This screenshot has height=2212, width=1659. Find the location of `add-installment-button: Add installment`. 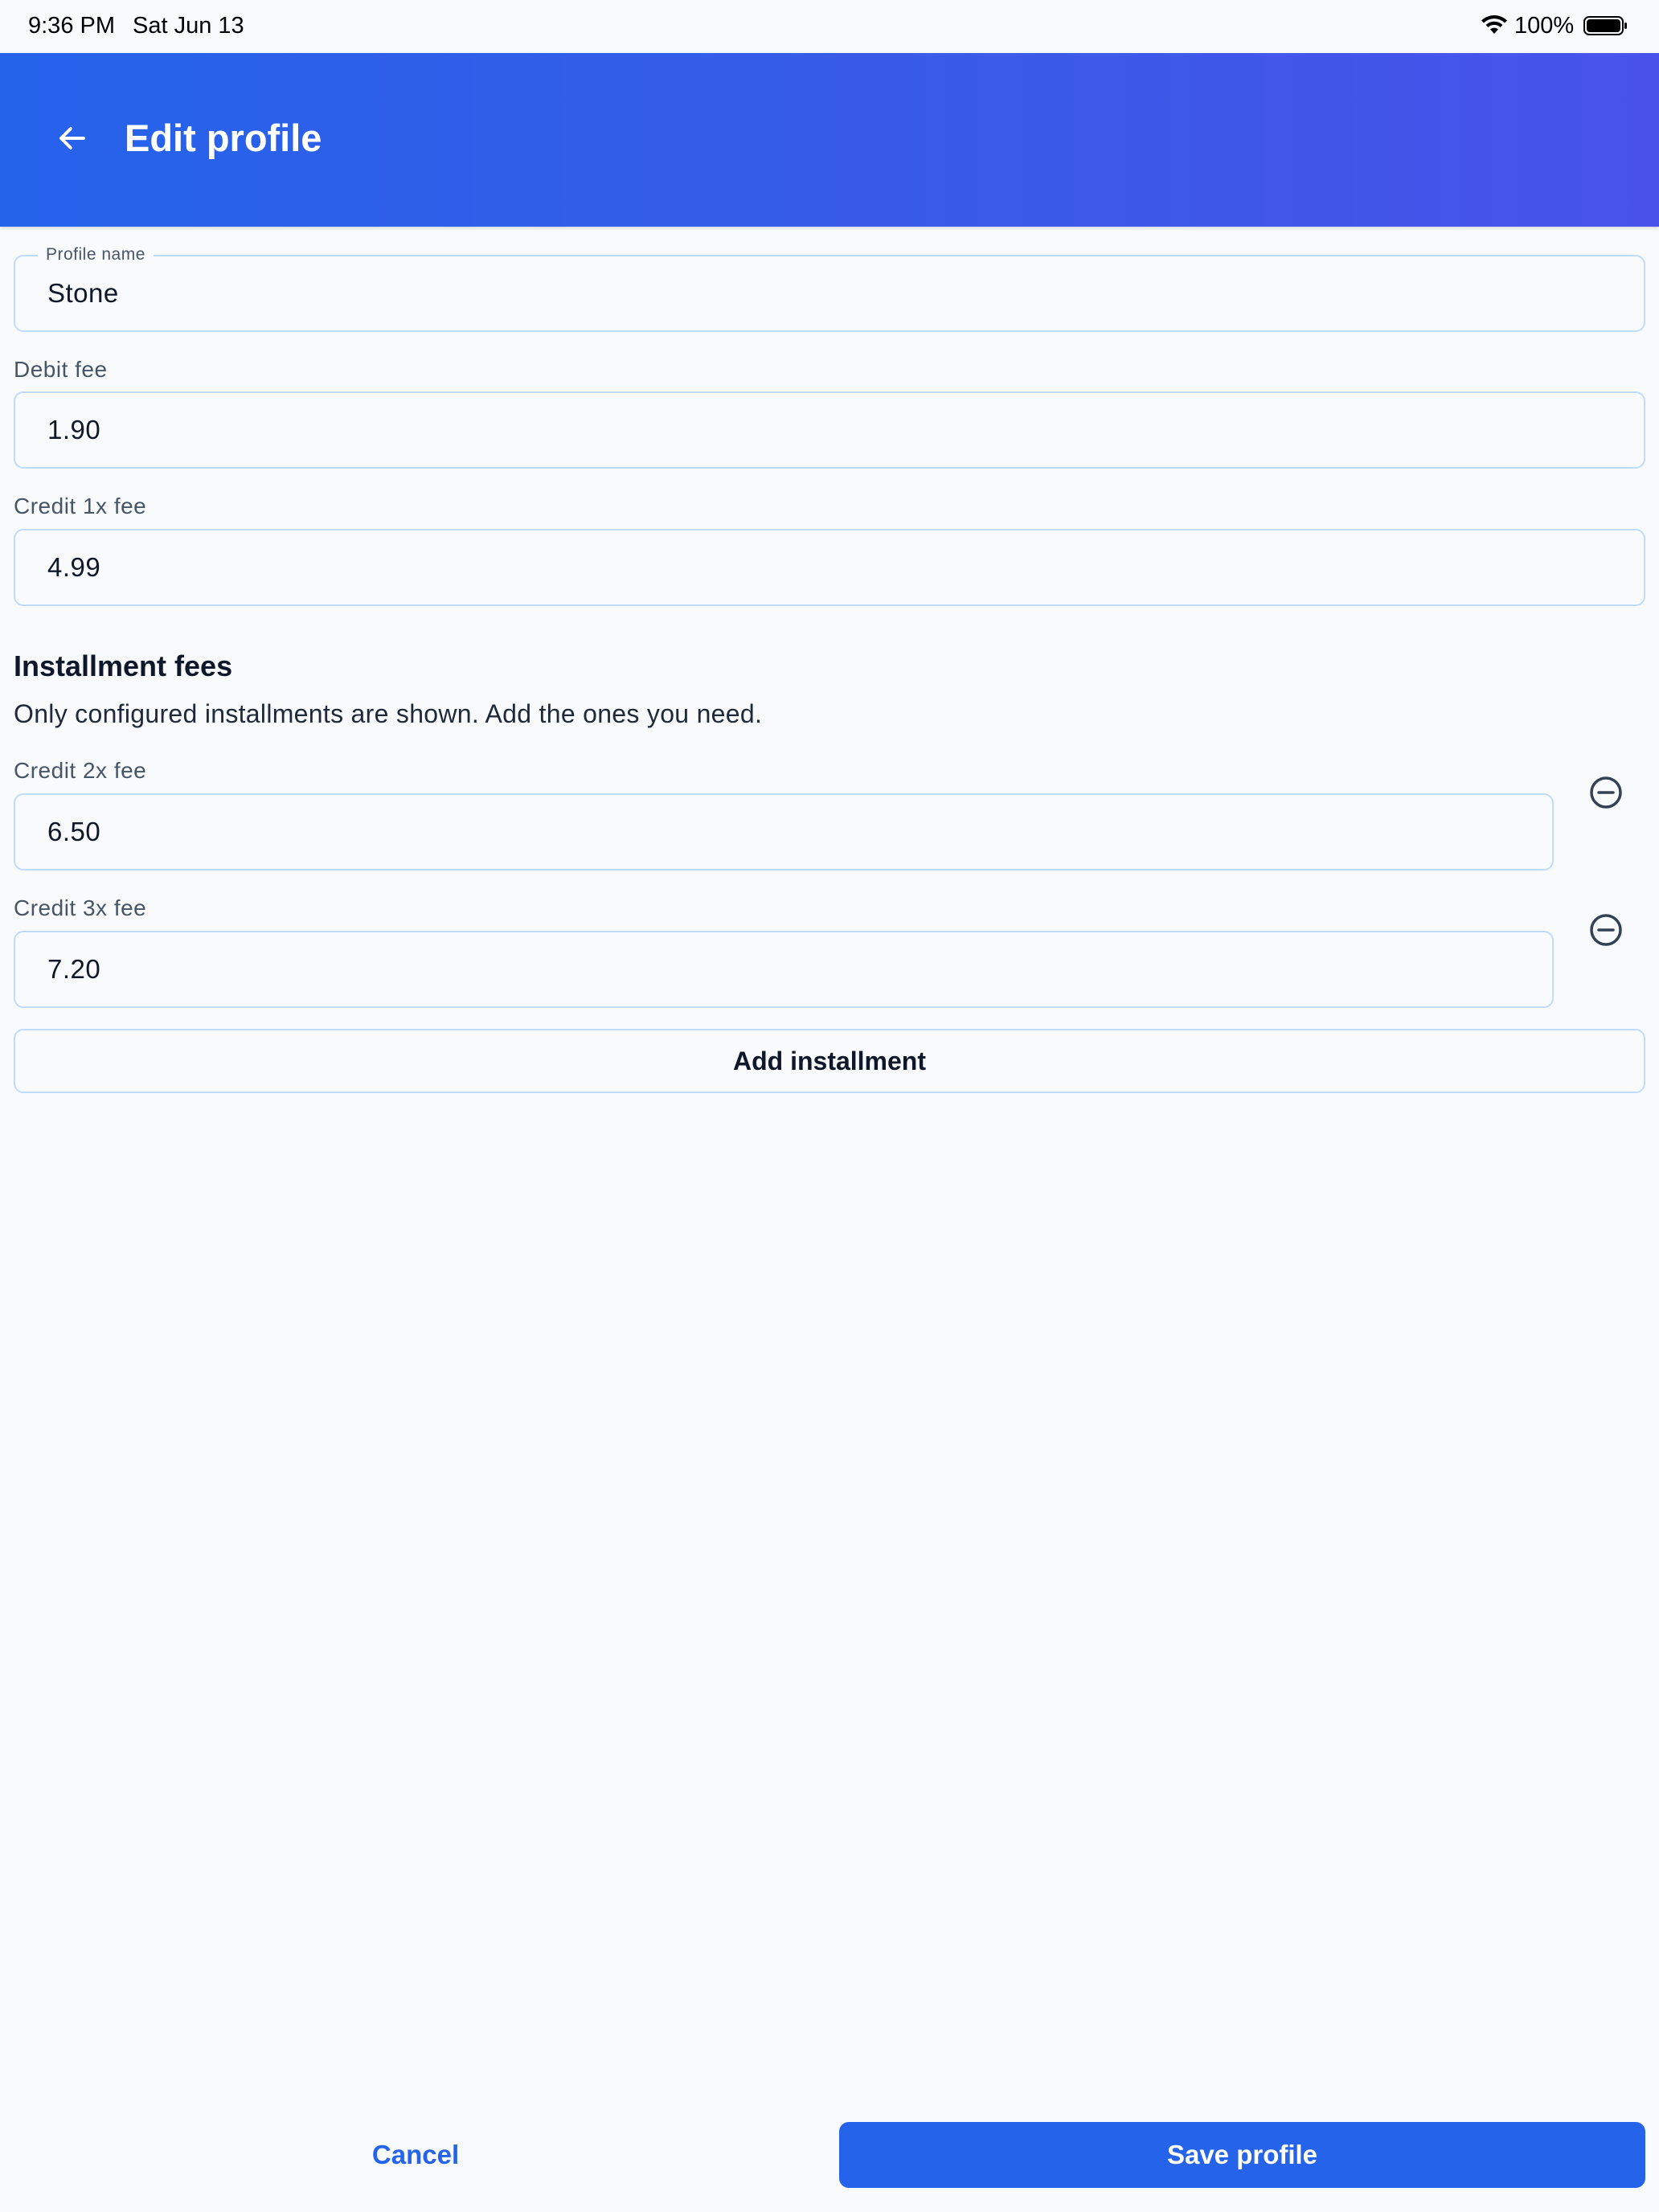

add-installment-button: Add installment is located at coordinates (829, 1061).